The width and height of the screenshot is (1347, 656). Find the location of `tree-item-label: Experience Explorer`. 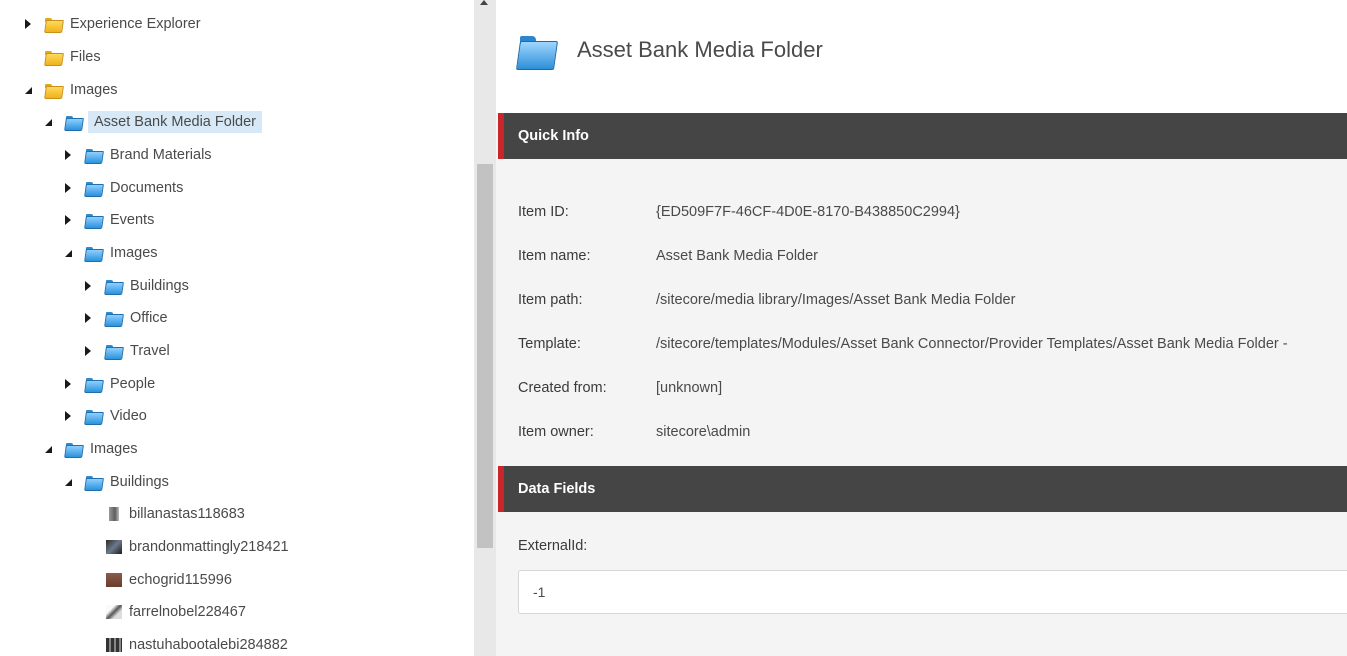

tree-item-label: Experience Explorer is located at coordinates (135, 24).